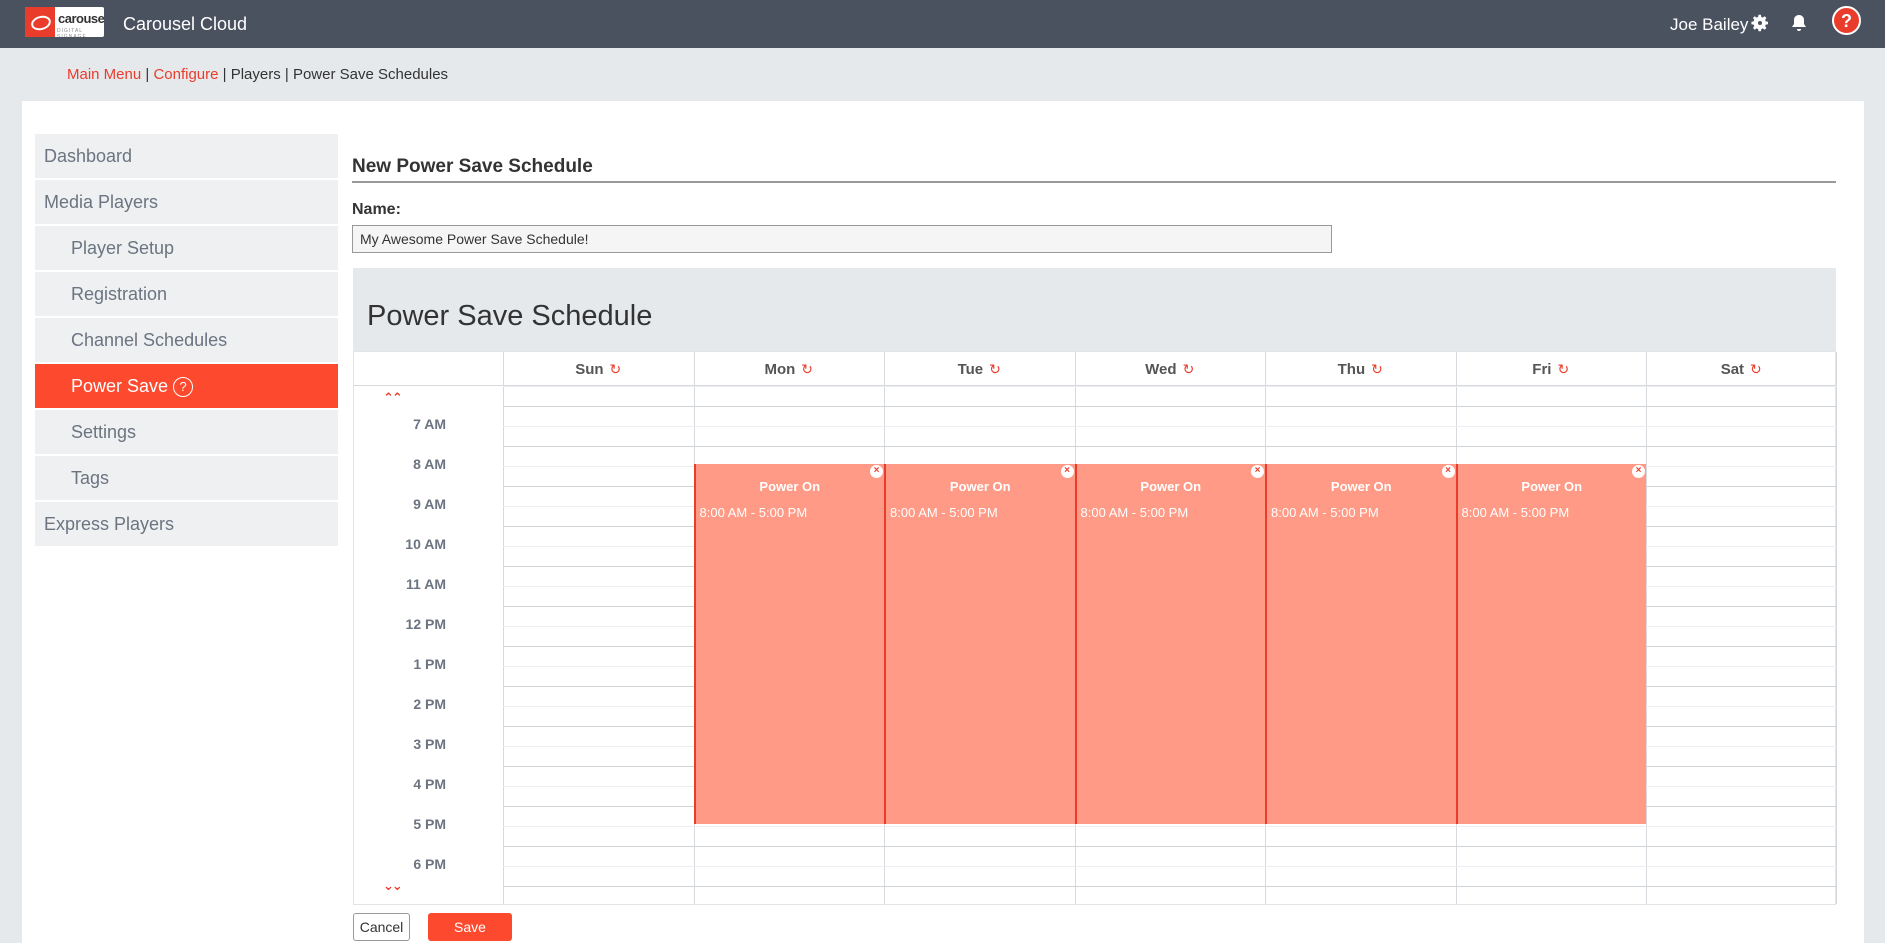 This screenshot has width=1885, height=943. Describe the element at coordinates (1800, 24) in the screenshot. I see `bell-icon` at that location.